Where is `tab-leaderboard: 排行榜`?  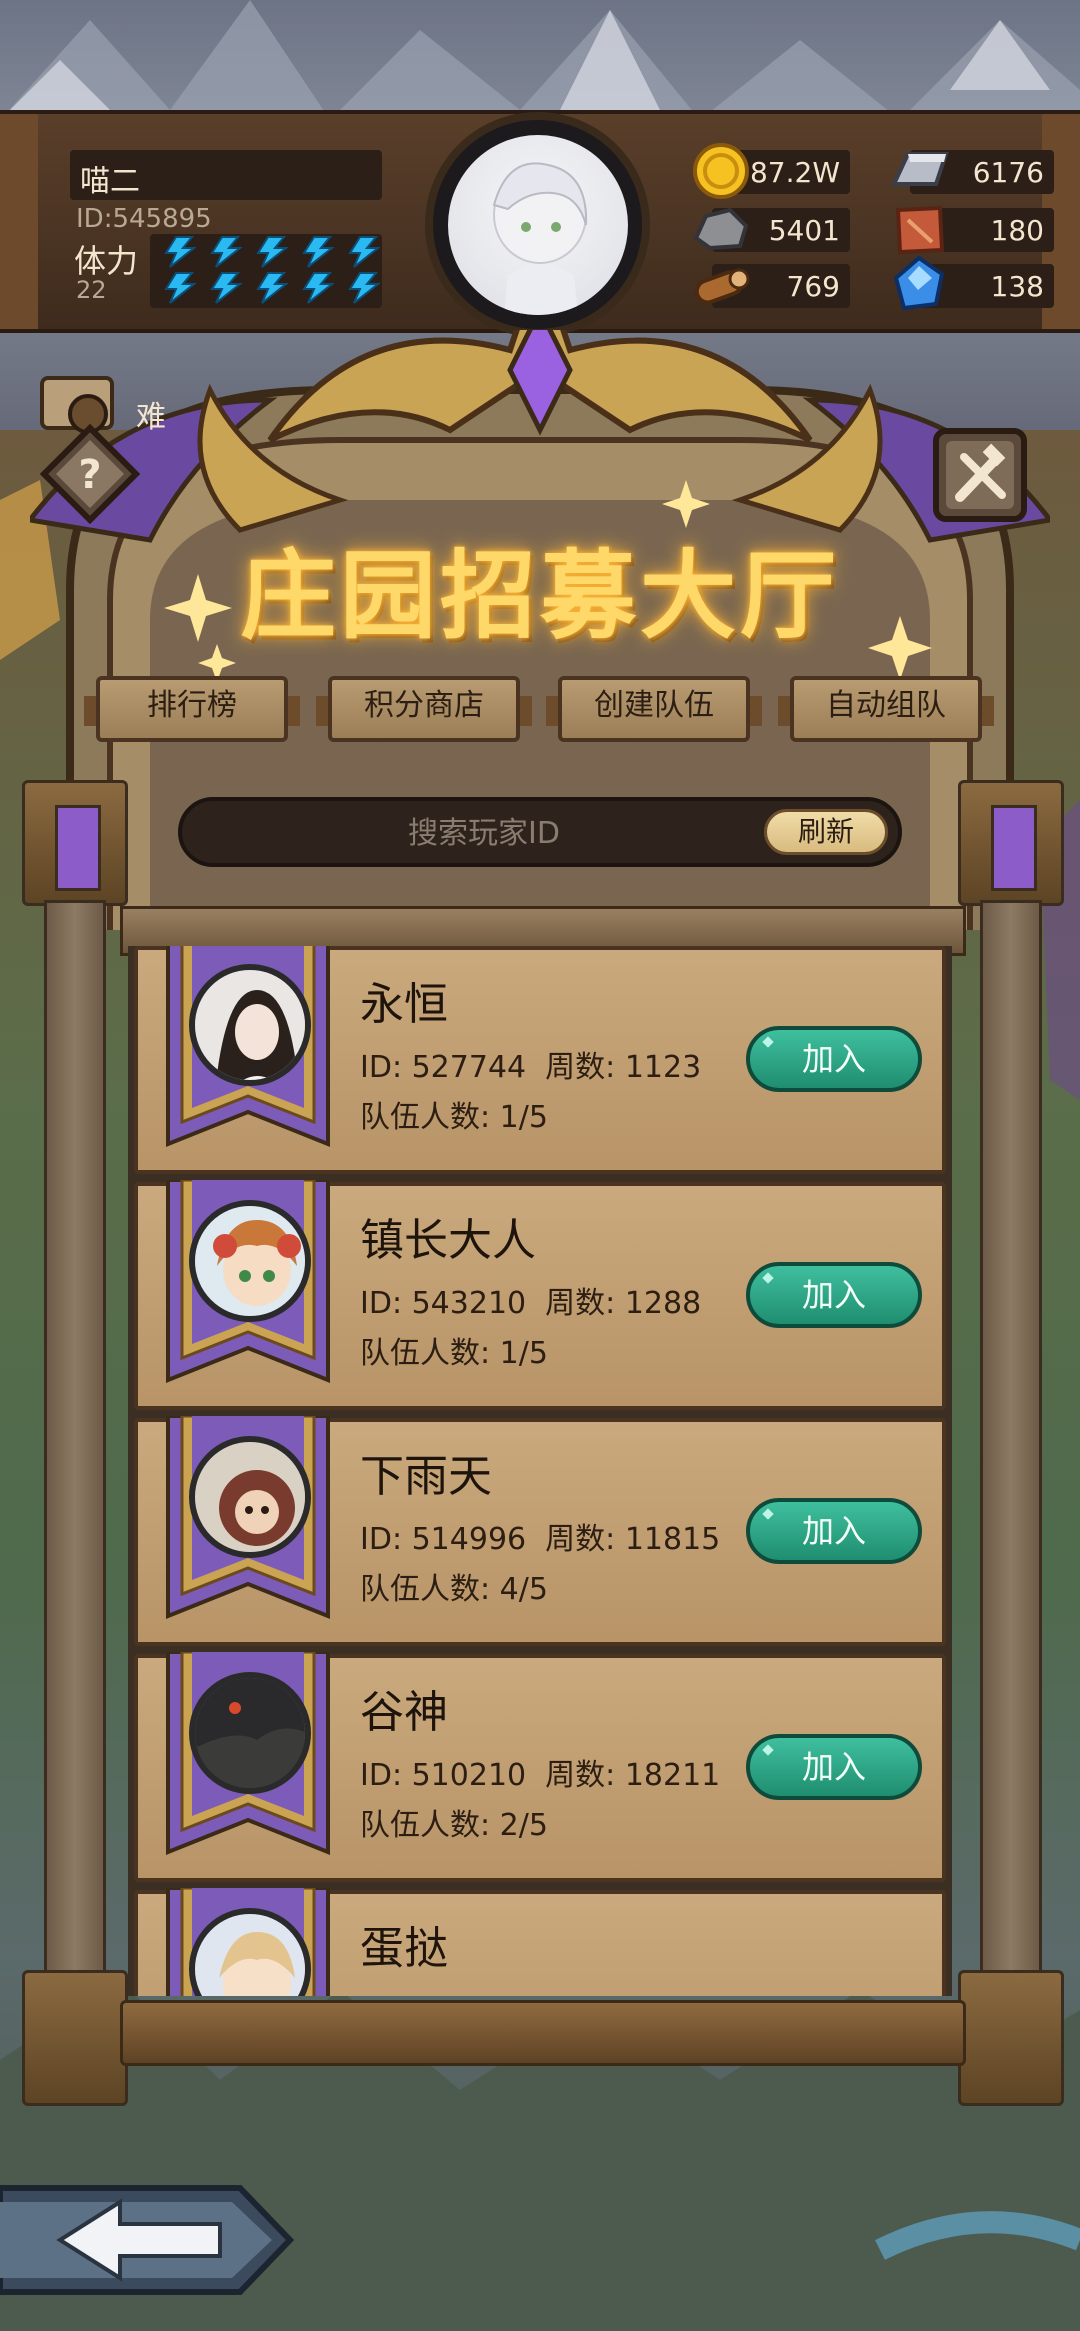
tab-leaderboard: 排行榜 is located at coordinates (192, 710).